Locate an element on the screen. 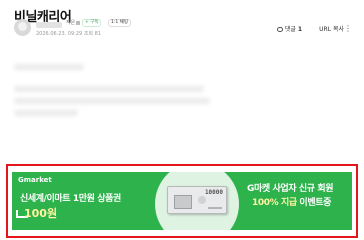 The width and height of the screenshot is (364, 240). banknote-amount: 10000 is located at coordinates (213, 192).